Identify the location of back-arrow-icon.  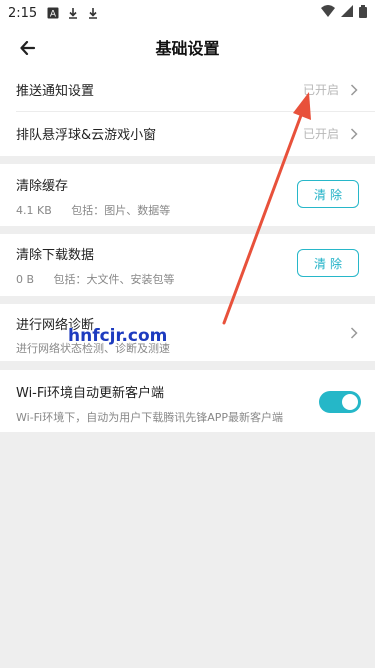
(28, 48).